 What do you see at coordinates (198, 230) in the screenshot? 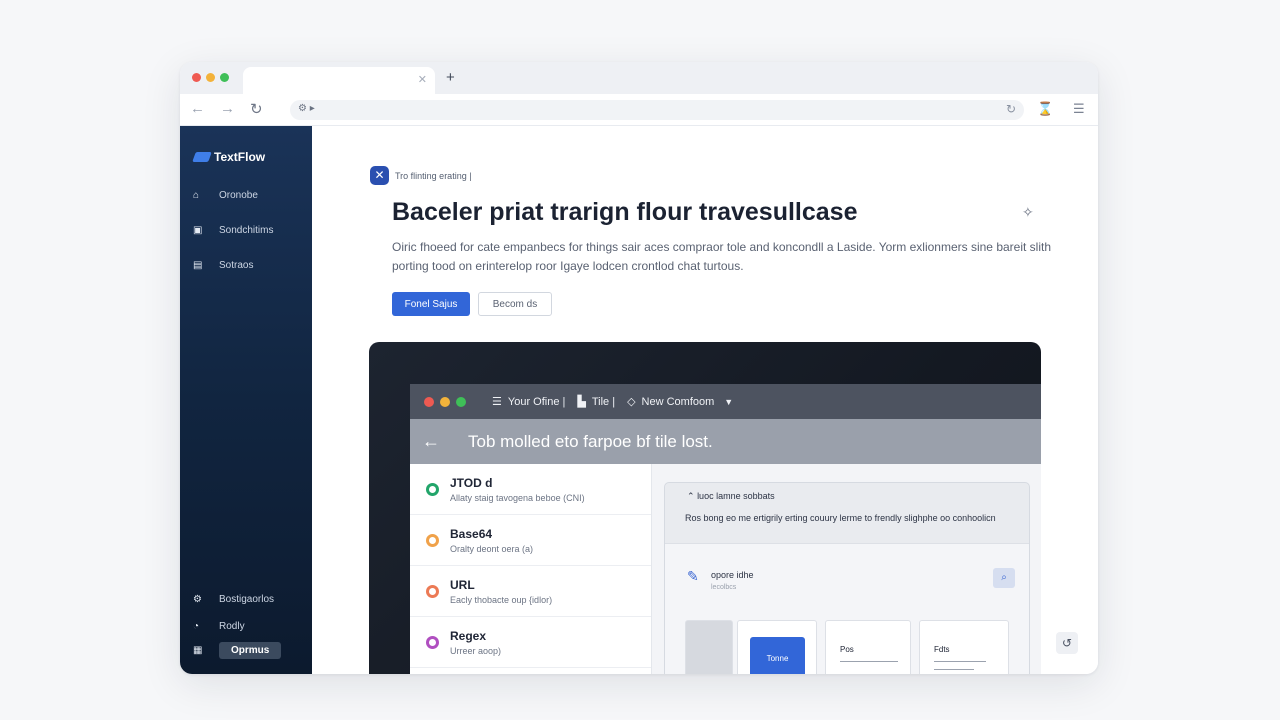
I see `square-icon: ▣` at bounding box center [198, 230].